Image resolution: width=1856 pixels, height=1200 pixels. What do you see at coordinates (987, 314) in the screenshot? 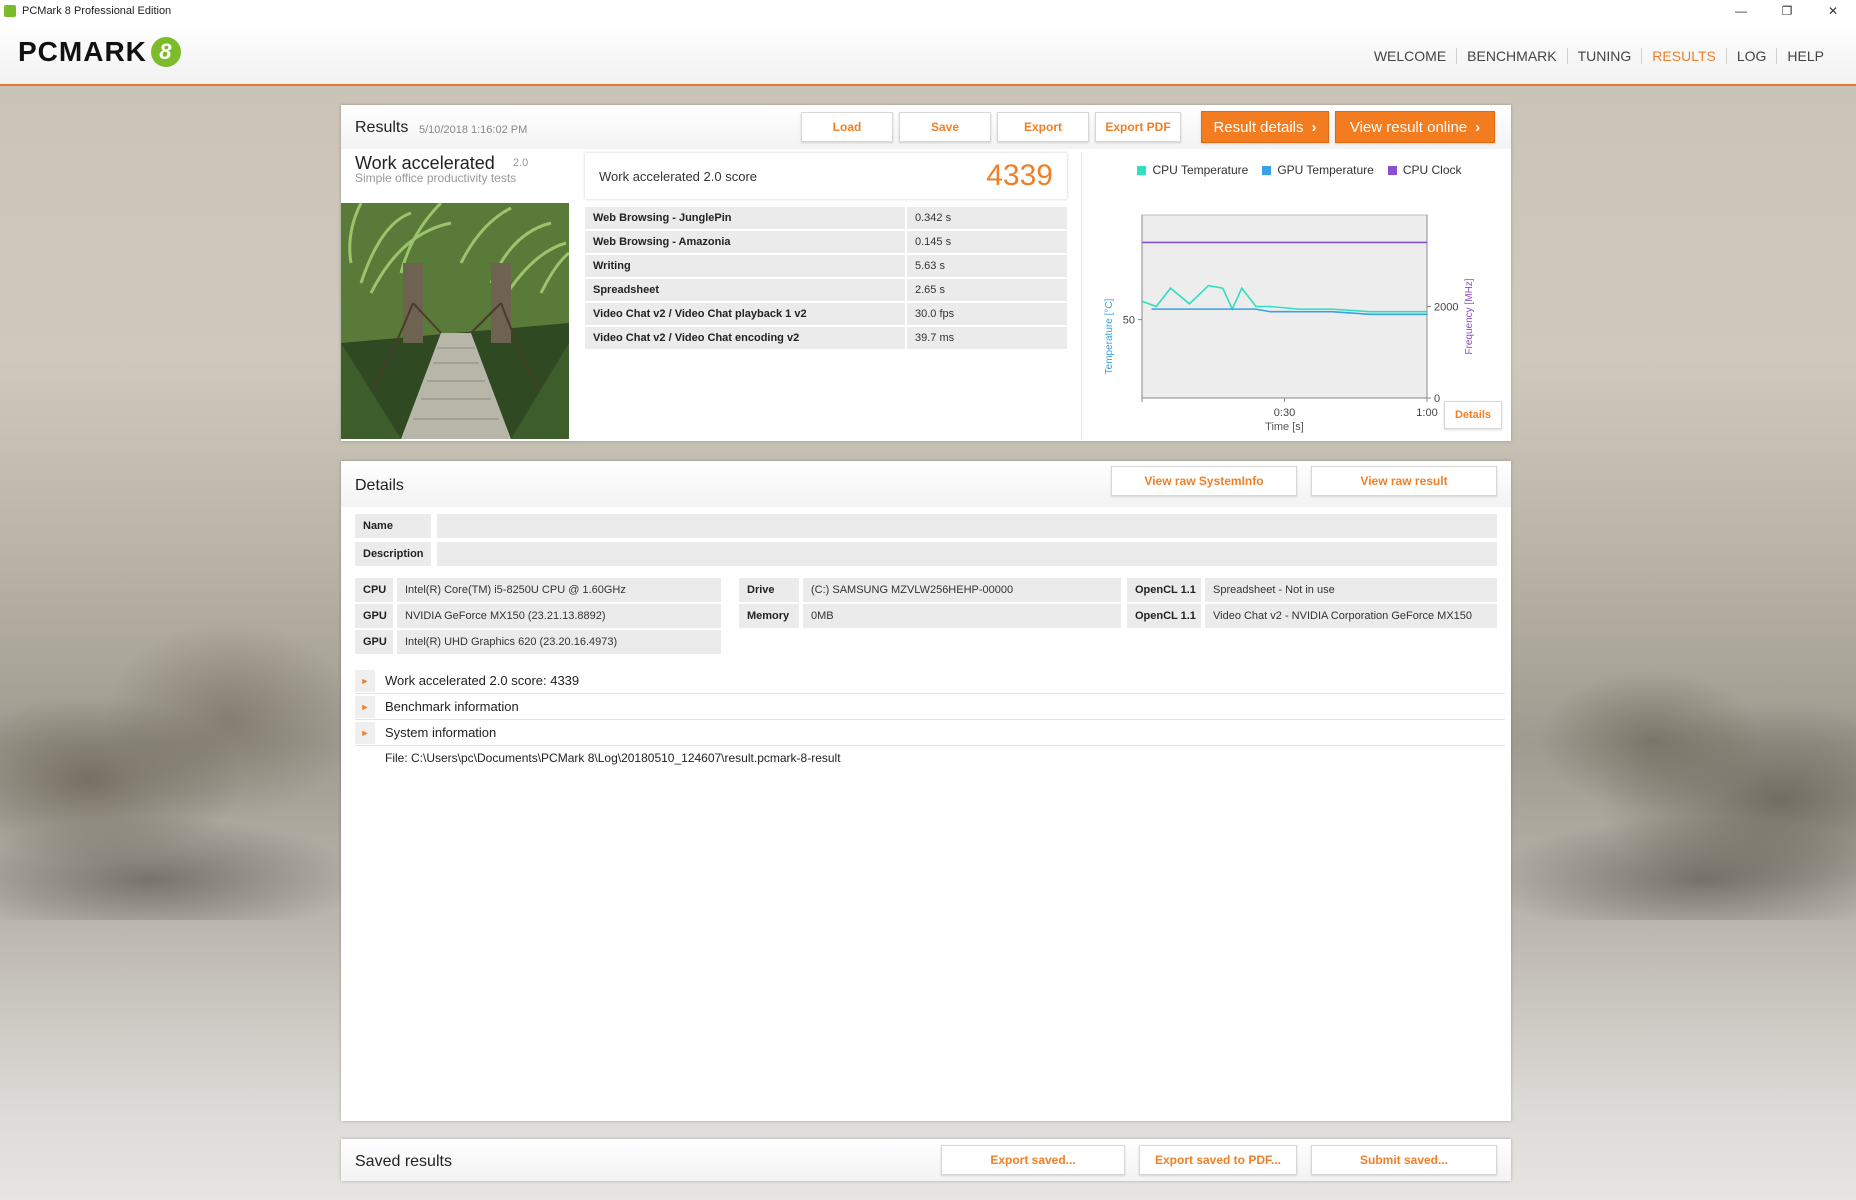
I see `subtest-value: 30.0 fps` at bounding box center [987, 314].